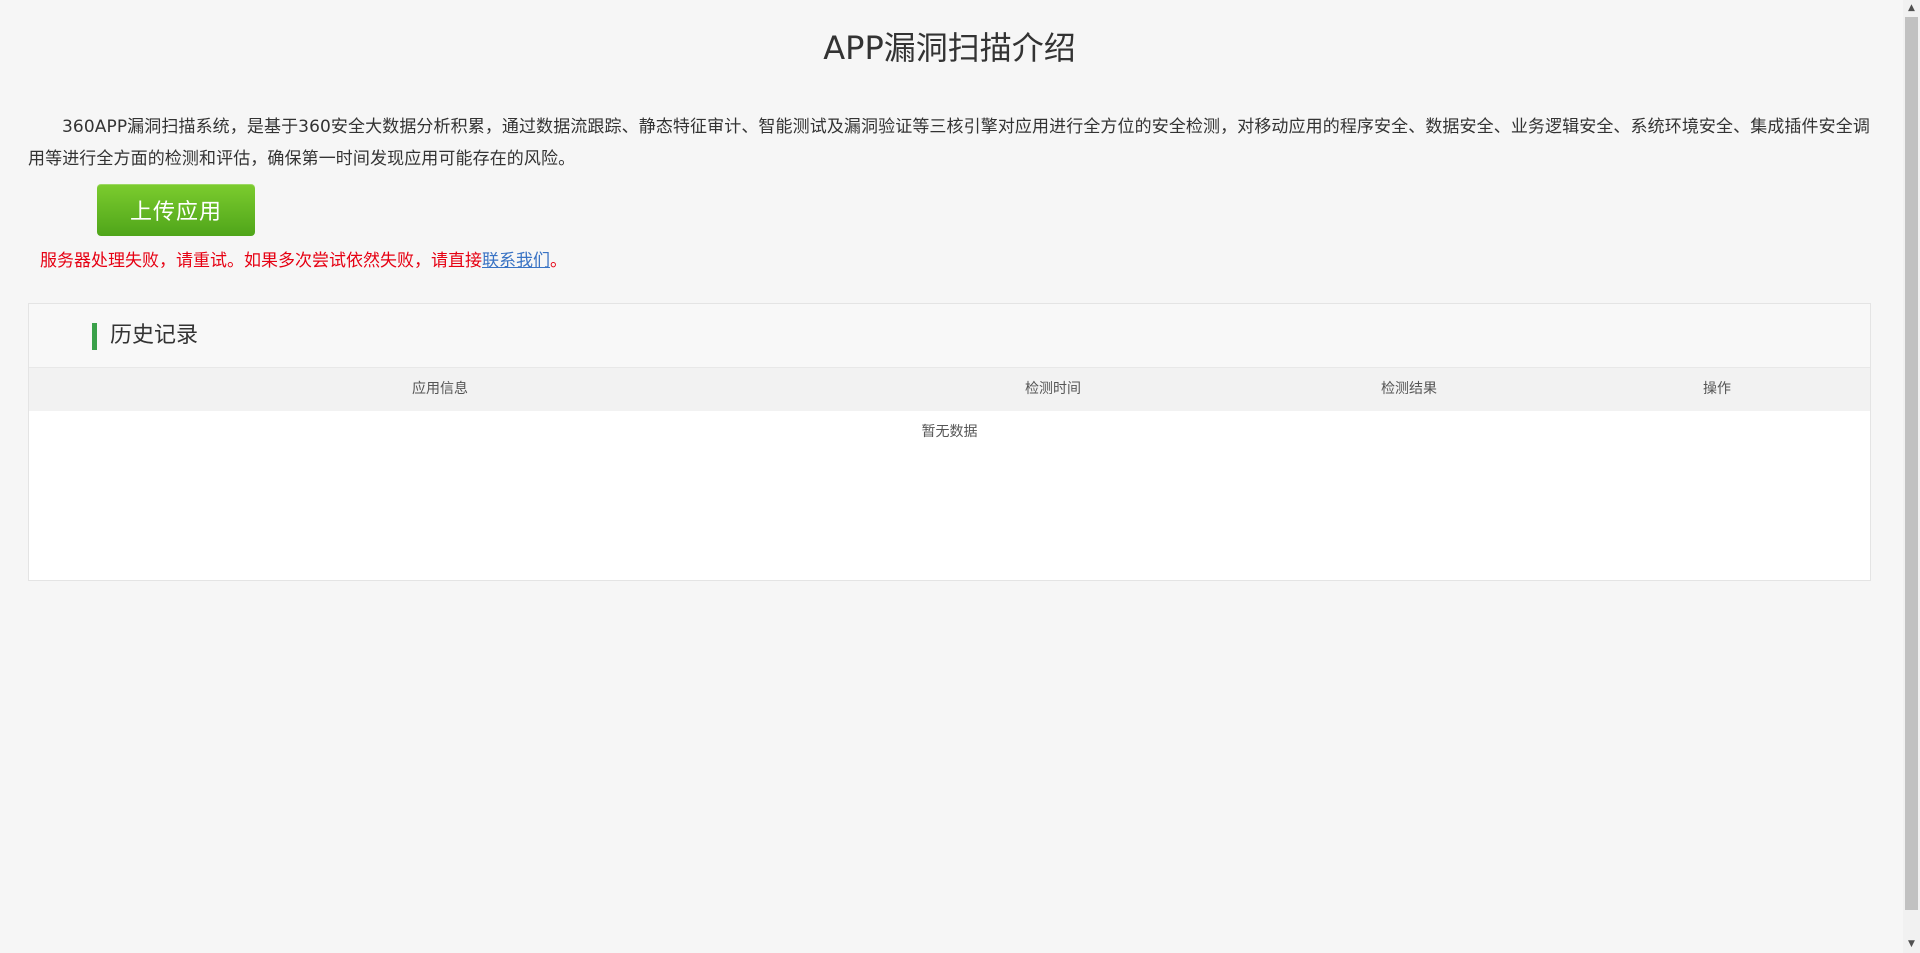 The image size is (1920, 953). I want to click on error-suffix: 。, so click(558, 261).